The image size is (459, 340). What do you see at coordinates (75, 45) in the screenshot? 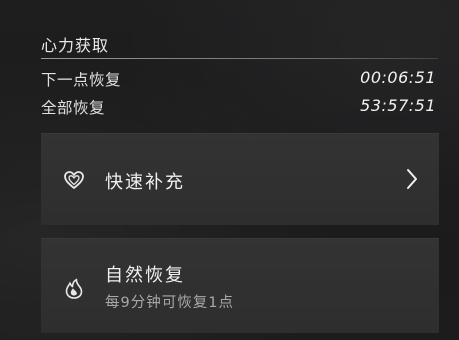
I see `section-title: 心力获取` at bounding box center [75, 45].